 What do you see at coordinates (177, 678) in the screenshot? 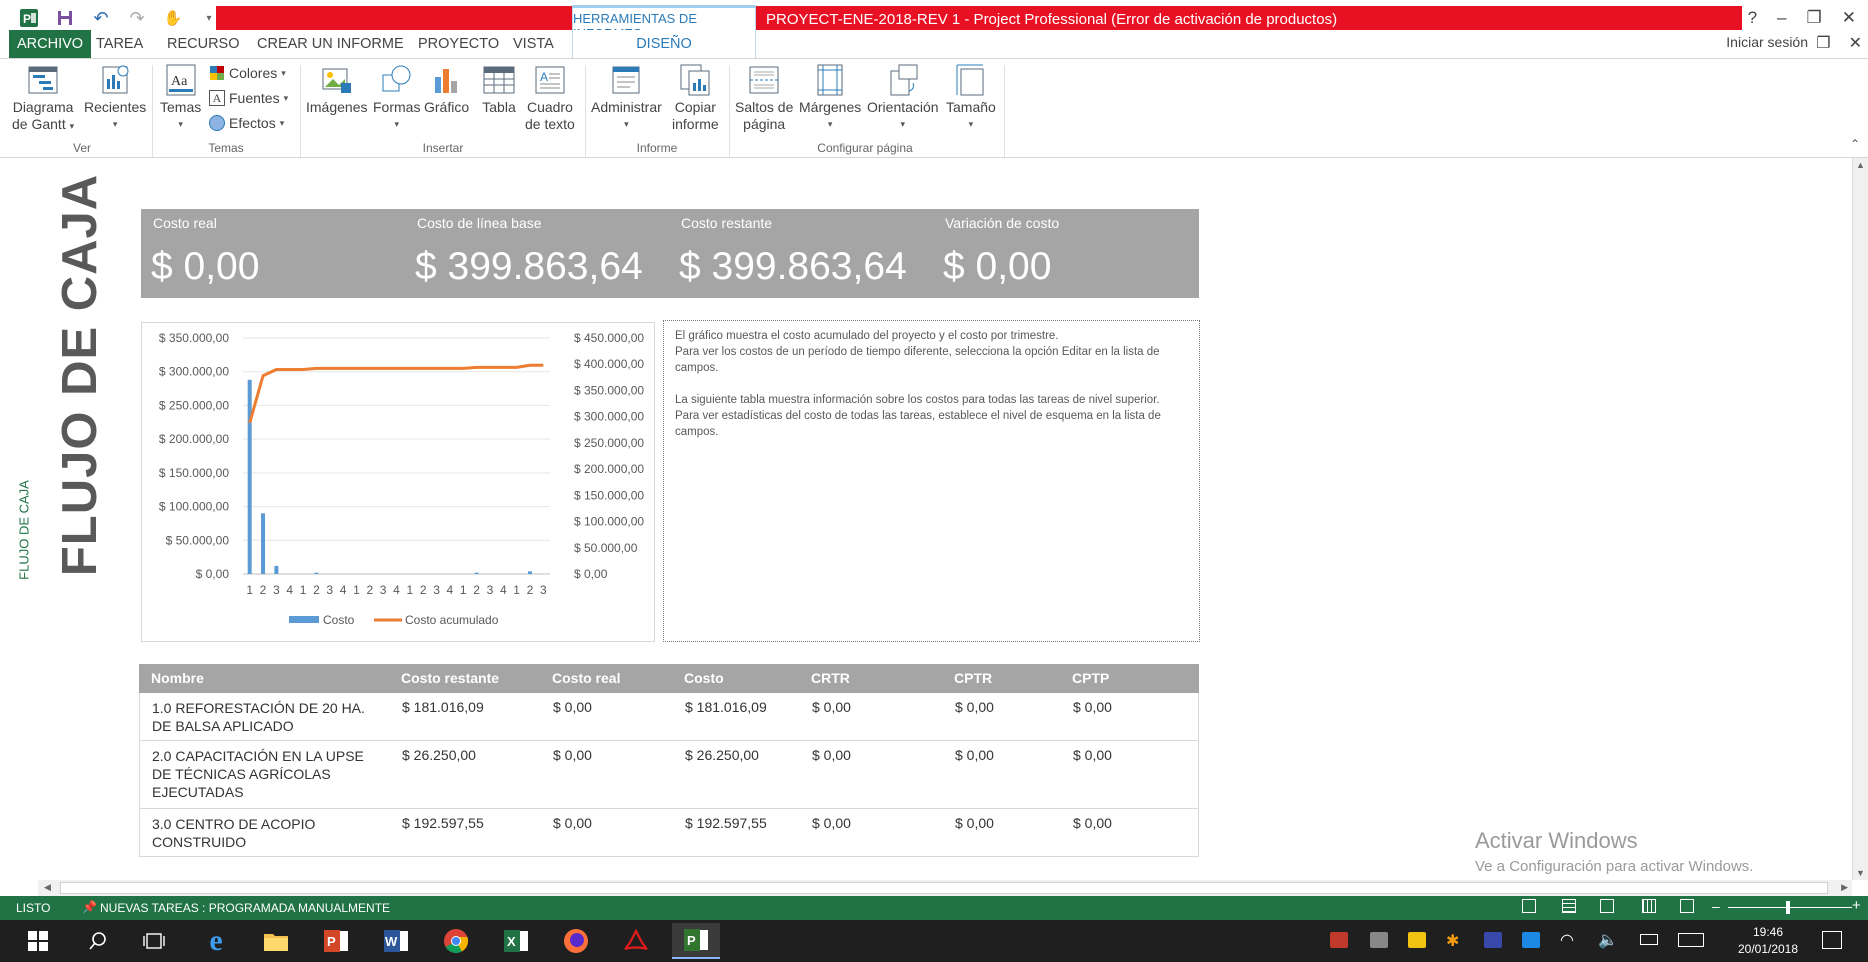
I see `header-nombre: Nombre` at bounding box center [177, 678].